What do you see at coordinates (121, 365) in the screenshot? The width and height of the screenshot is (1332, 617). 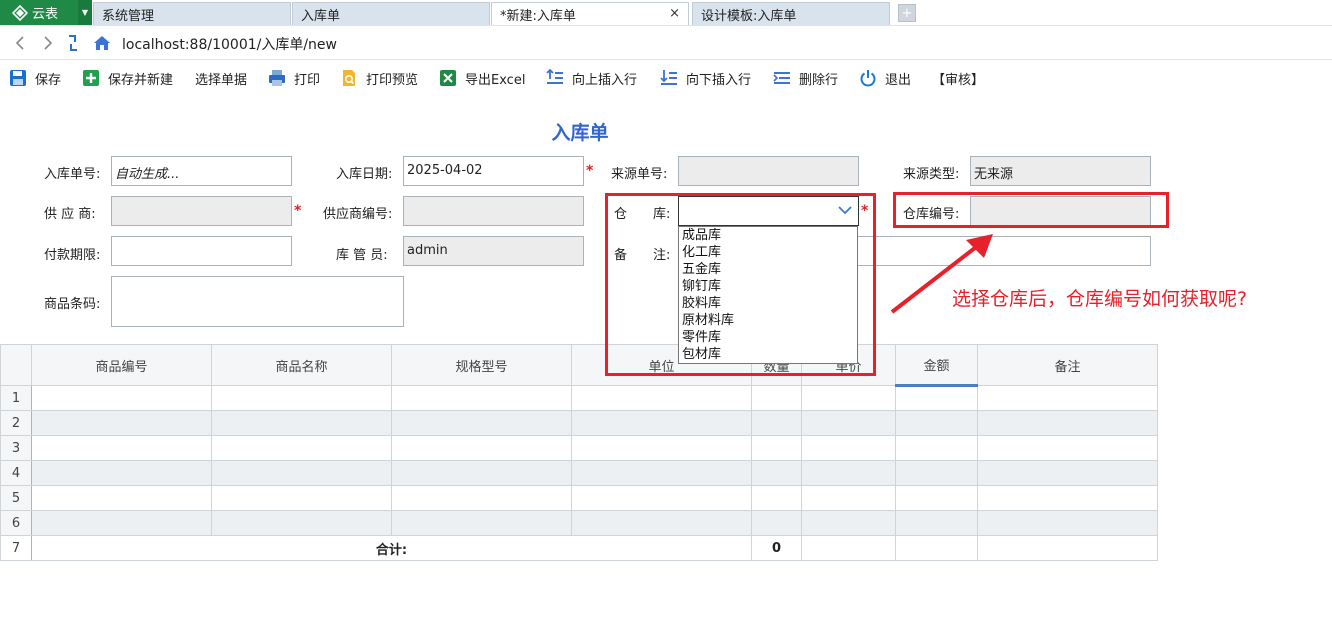 I see `col-header-product-no: 商品编号` at bounding box center [121, 365].